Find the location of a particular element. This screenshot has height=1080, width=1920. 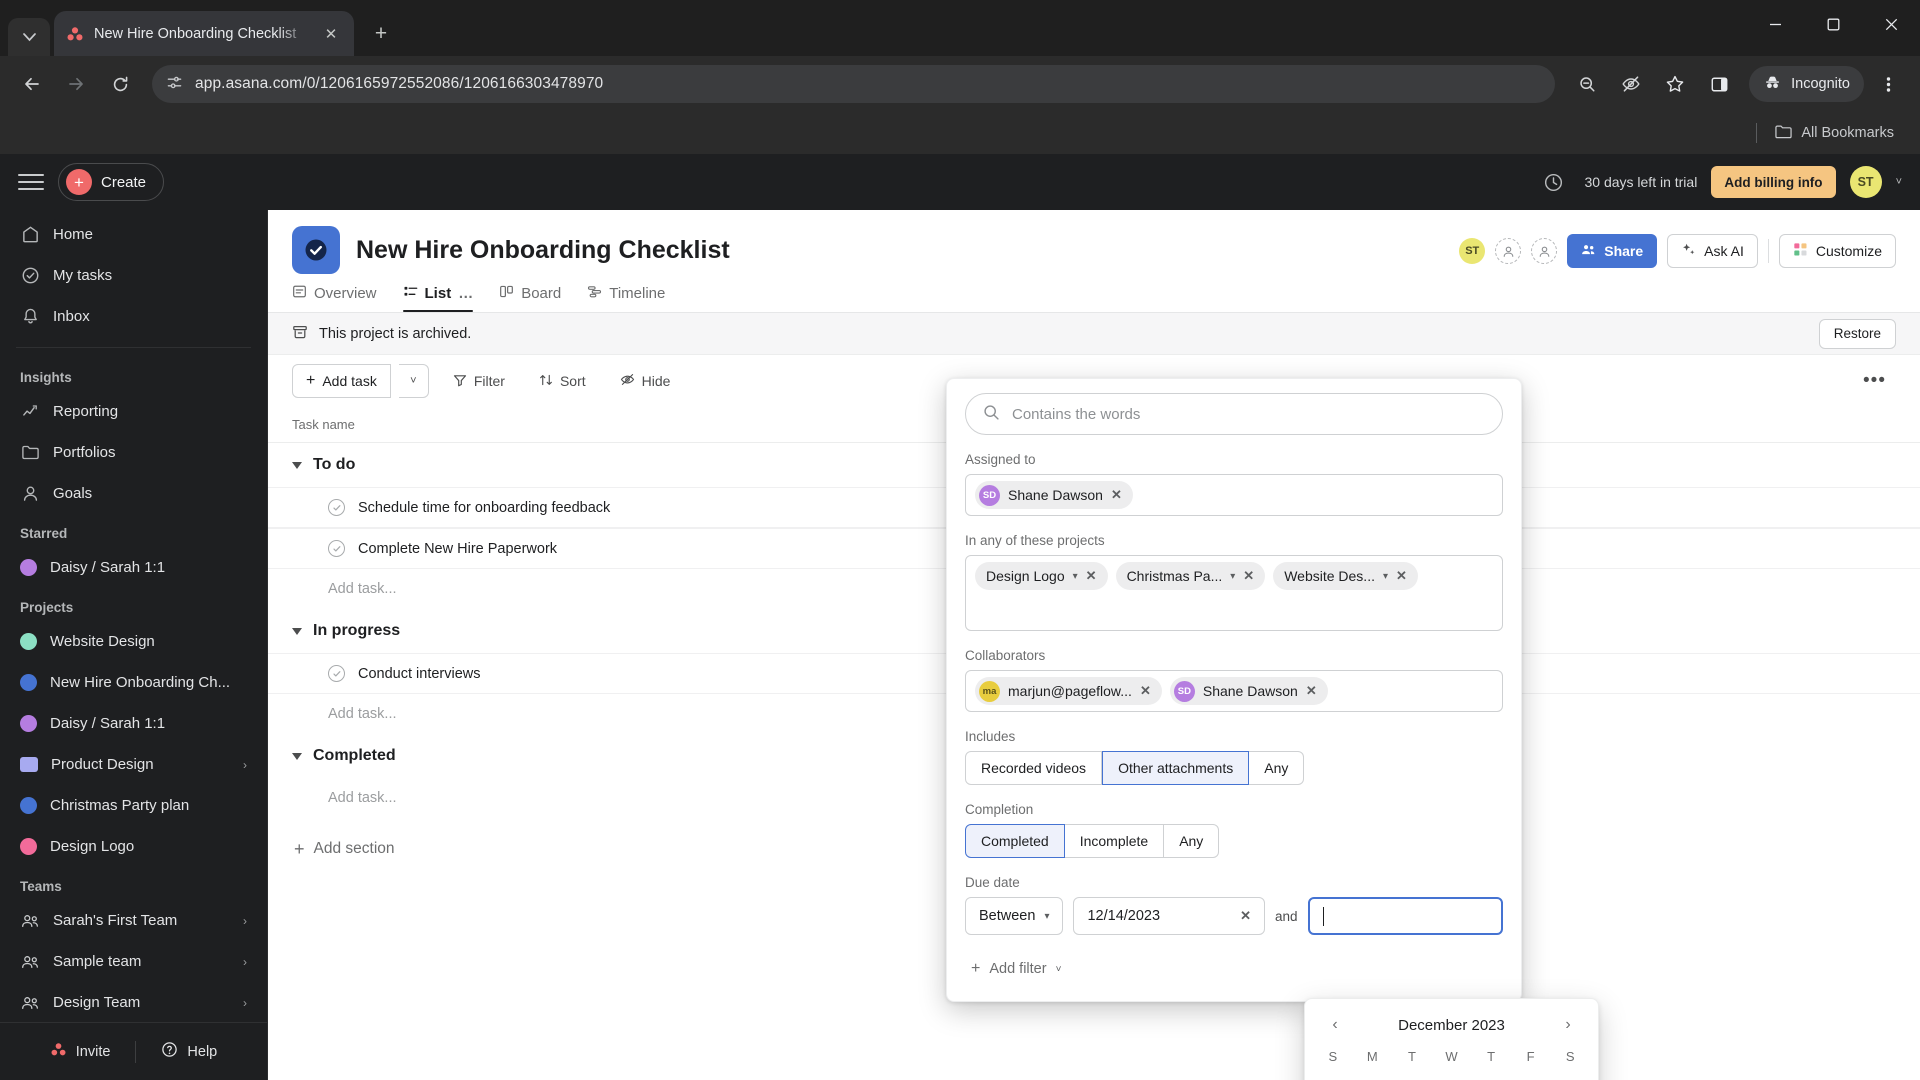

restore-button: Restore is located at coordinates (1857, 333).